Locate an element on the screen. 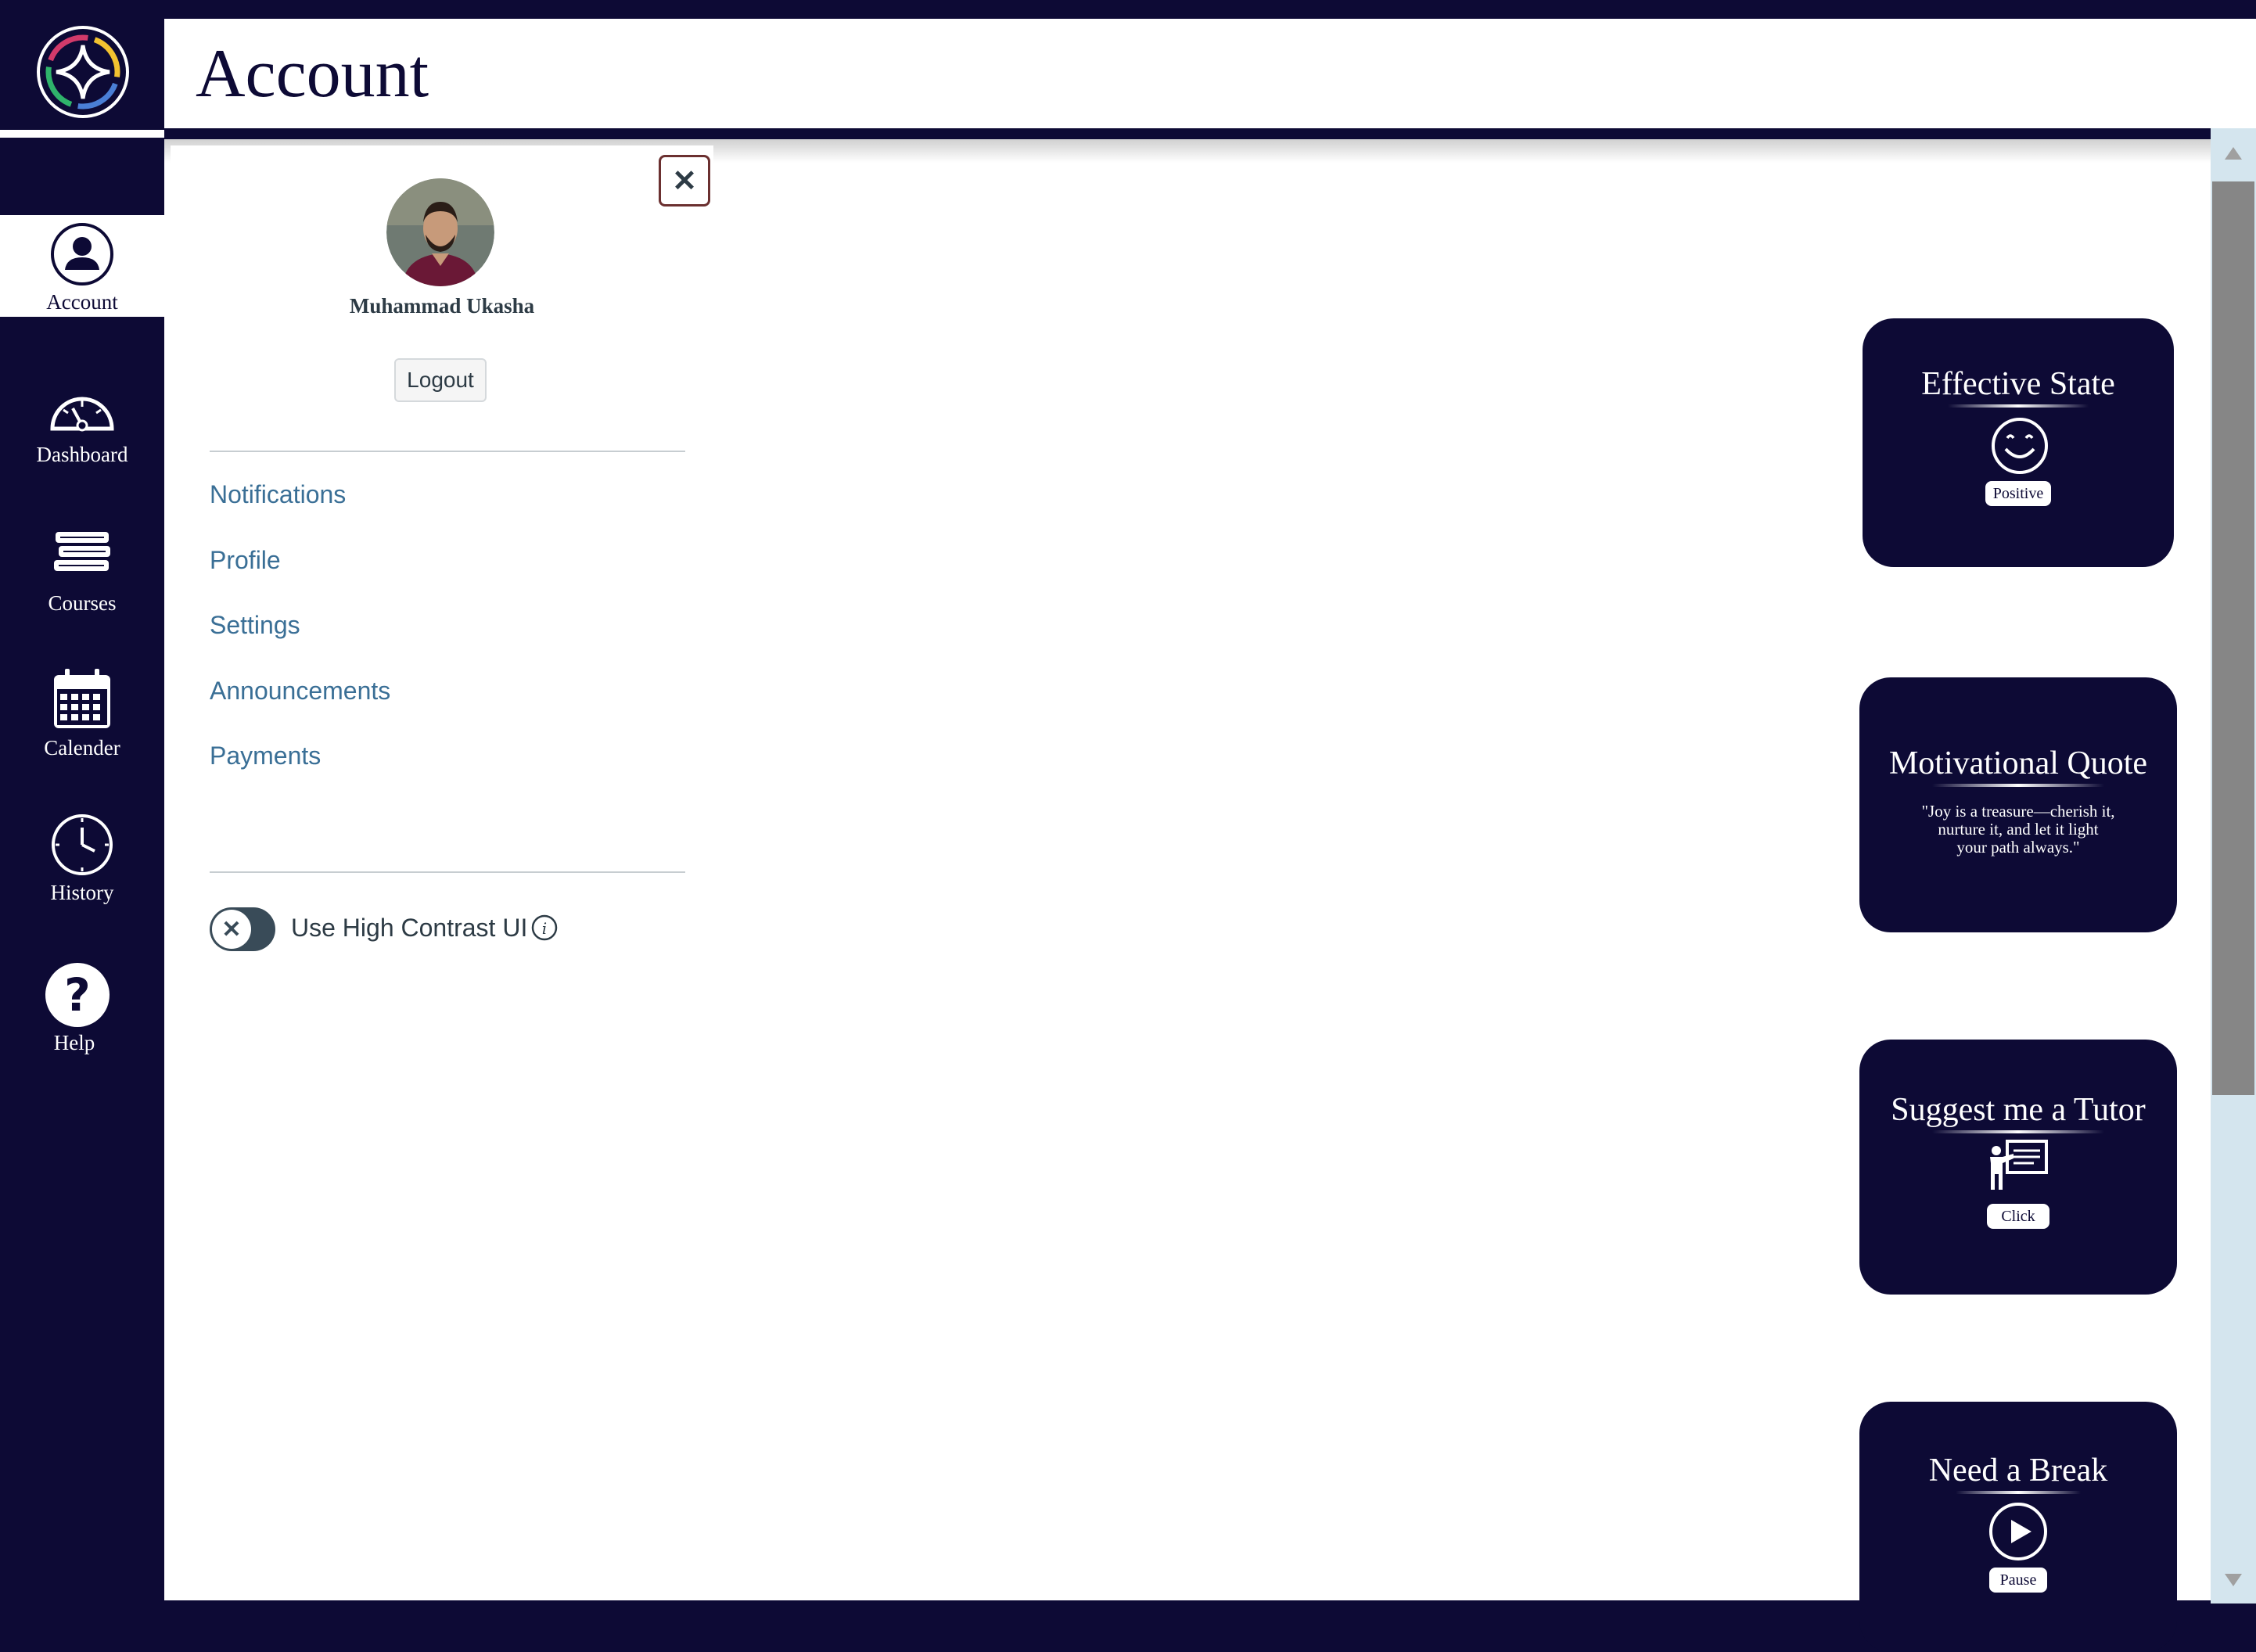 This screenshot has height=1652, width=2256. svg-text: i is located at coordinates (544, 928).